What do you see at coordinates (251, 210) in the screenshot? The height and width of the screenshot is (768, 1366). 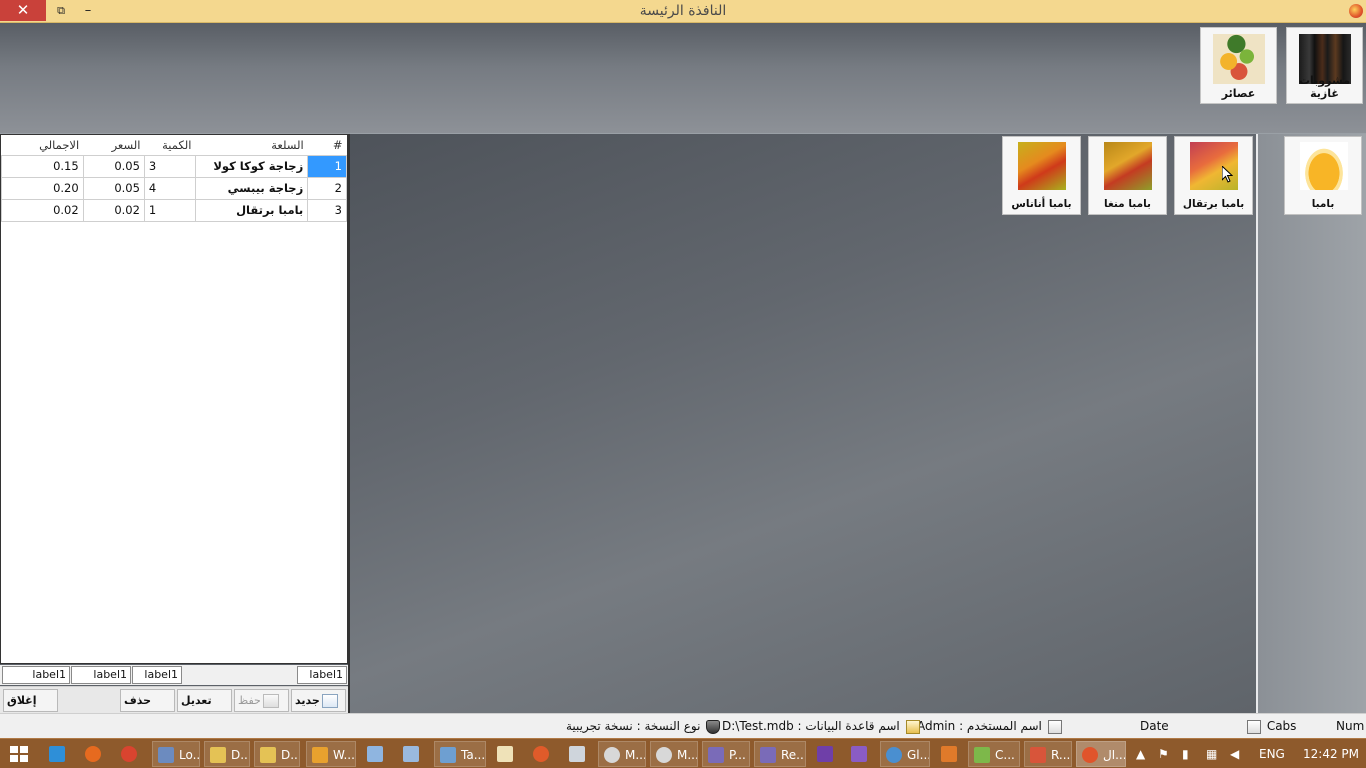 I see `row-item: بامبا برتقال` at bounding box center [251, 210].